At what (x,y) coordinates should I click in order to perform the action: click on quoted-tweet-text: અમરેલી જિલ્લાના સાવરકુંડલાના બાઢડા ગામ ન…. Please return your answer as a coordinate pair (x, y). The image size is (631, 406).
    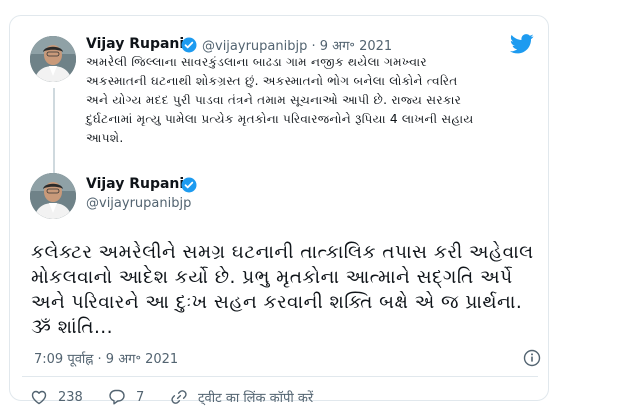
    Looking at the image, I should click on (280, 100).